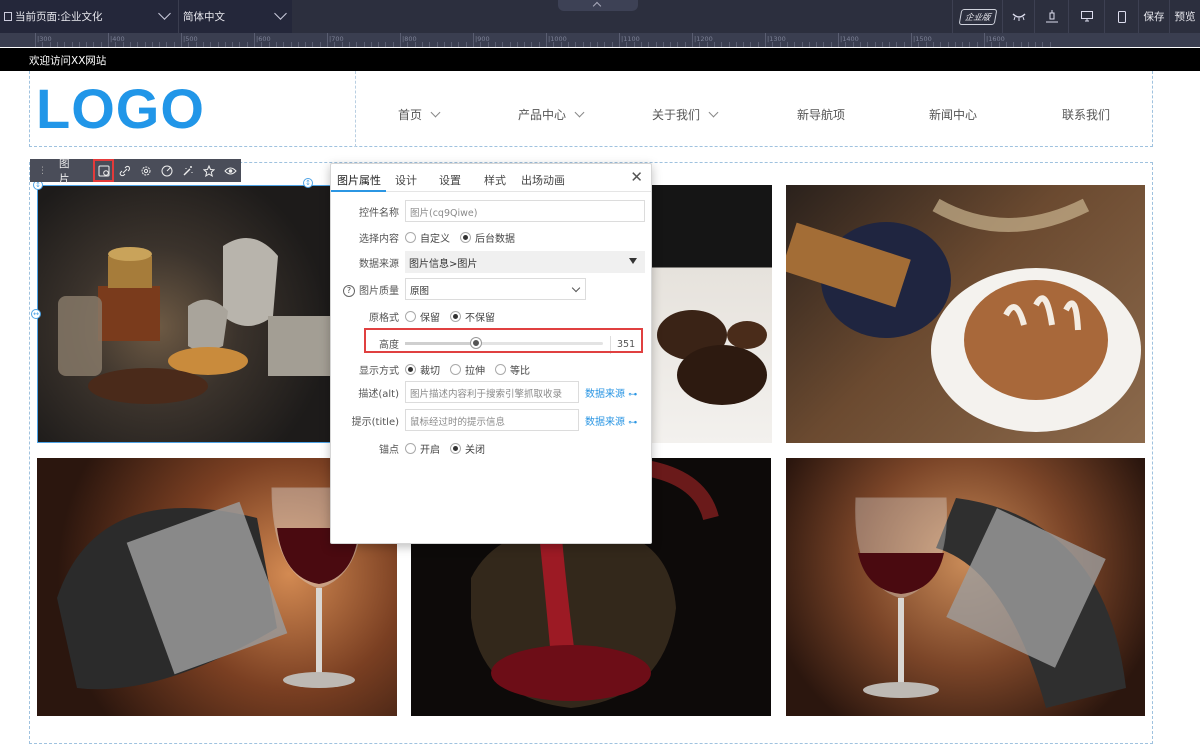  I want to click on radio-stretch: 拉伸, so click(467, 369).